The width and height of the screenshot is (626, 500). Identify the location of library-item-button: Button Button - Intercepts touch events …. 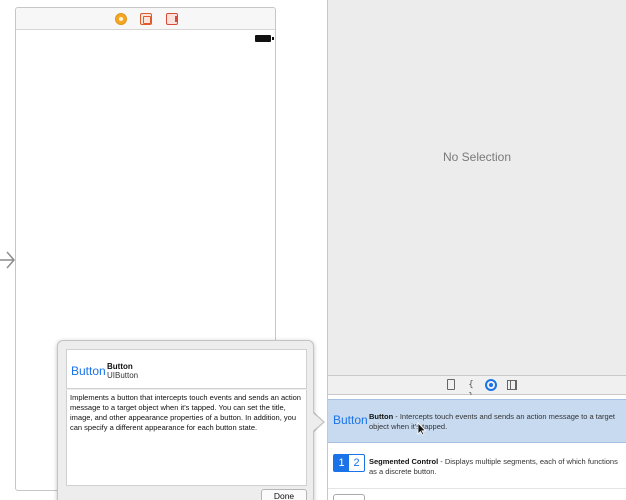
(477, 421).